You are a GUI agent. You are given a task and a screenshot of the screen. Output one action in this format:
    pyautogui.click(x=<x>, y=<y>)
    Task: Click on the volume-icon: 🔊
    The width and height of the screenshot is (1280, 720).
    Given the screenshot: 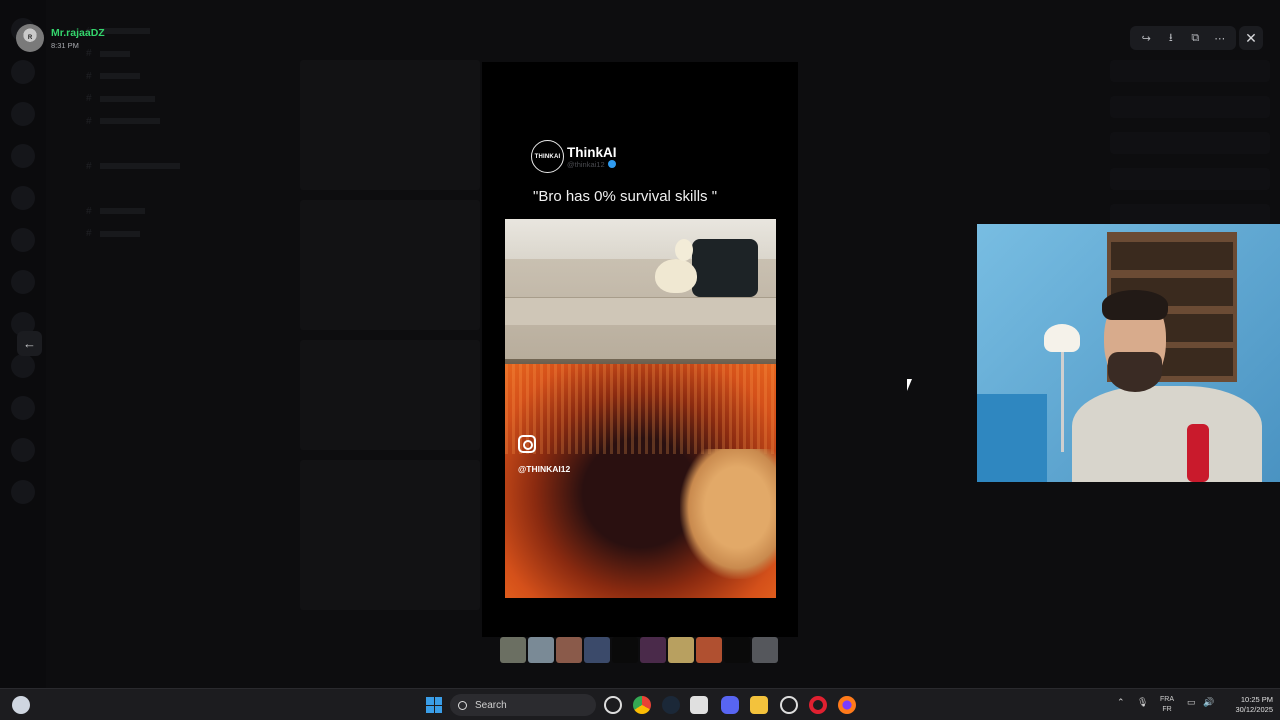 What is the action you would take?
    pyautogui.click(x=1208, y=702)
    